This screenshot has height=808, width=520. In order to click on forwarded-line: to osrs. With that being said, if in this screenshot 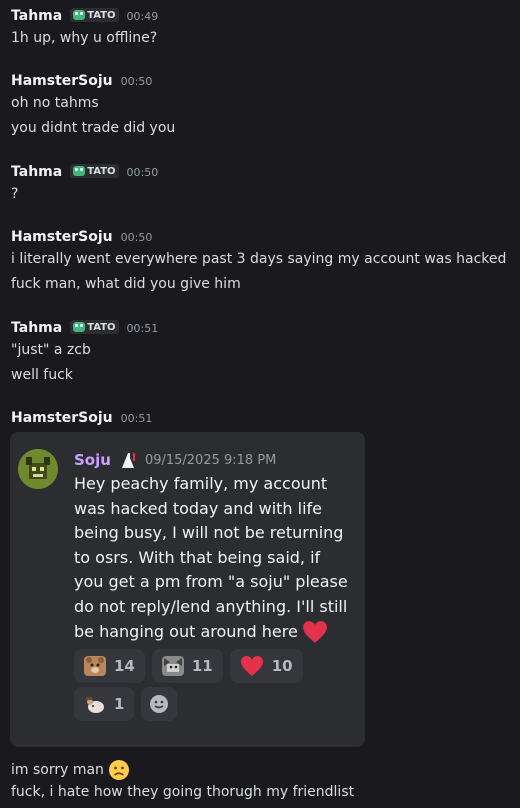, I will do `click(197, 557)`.